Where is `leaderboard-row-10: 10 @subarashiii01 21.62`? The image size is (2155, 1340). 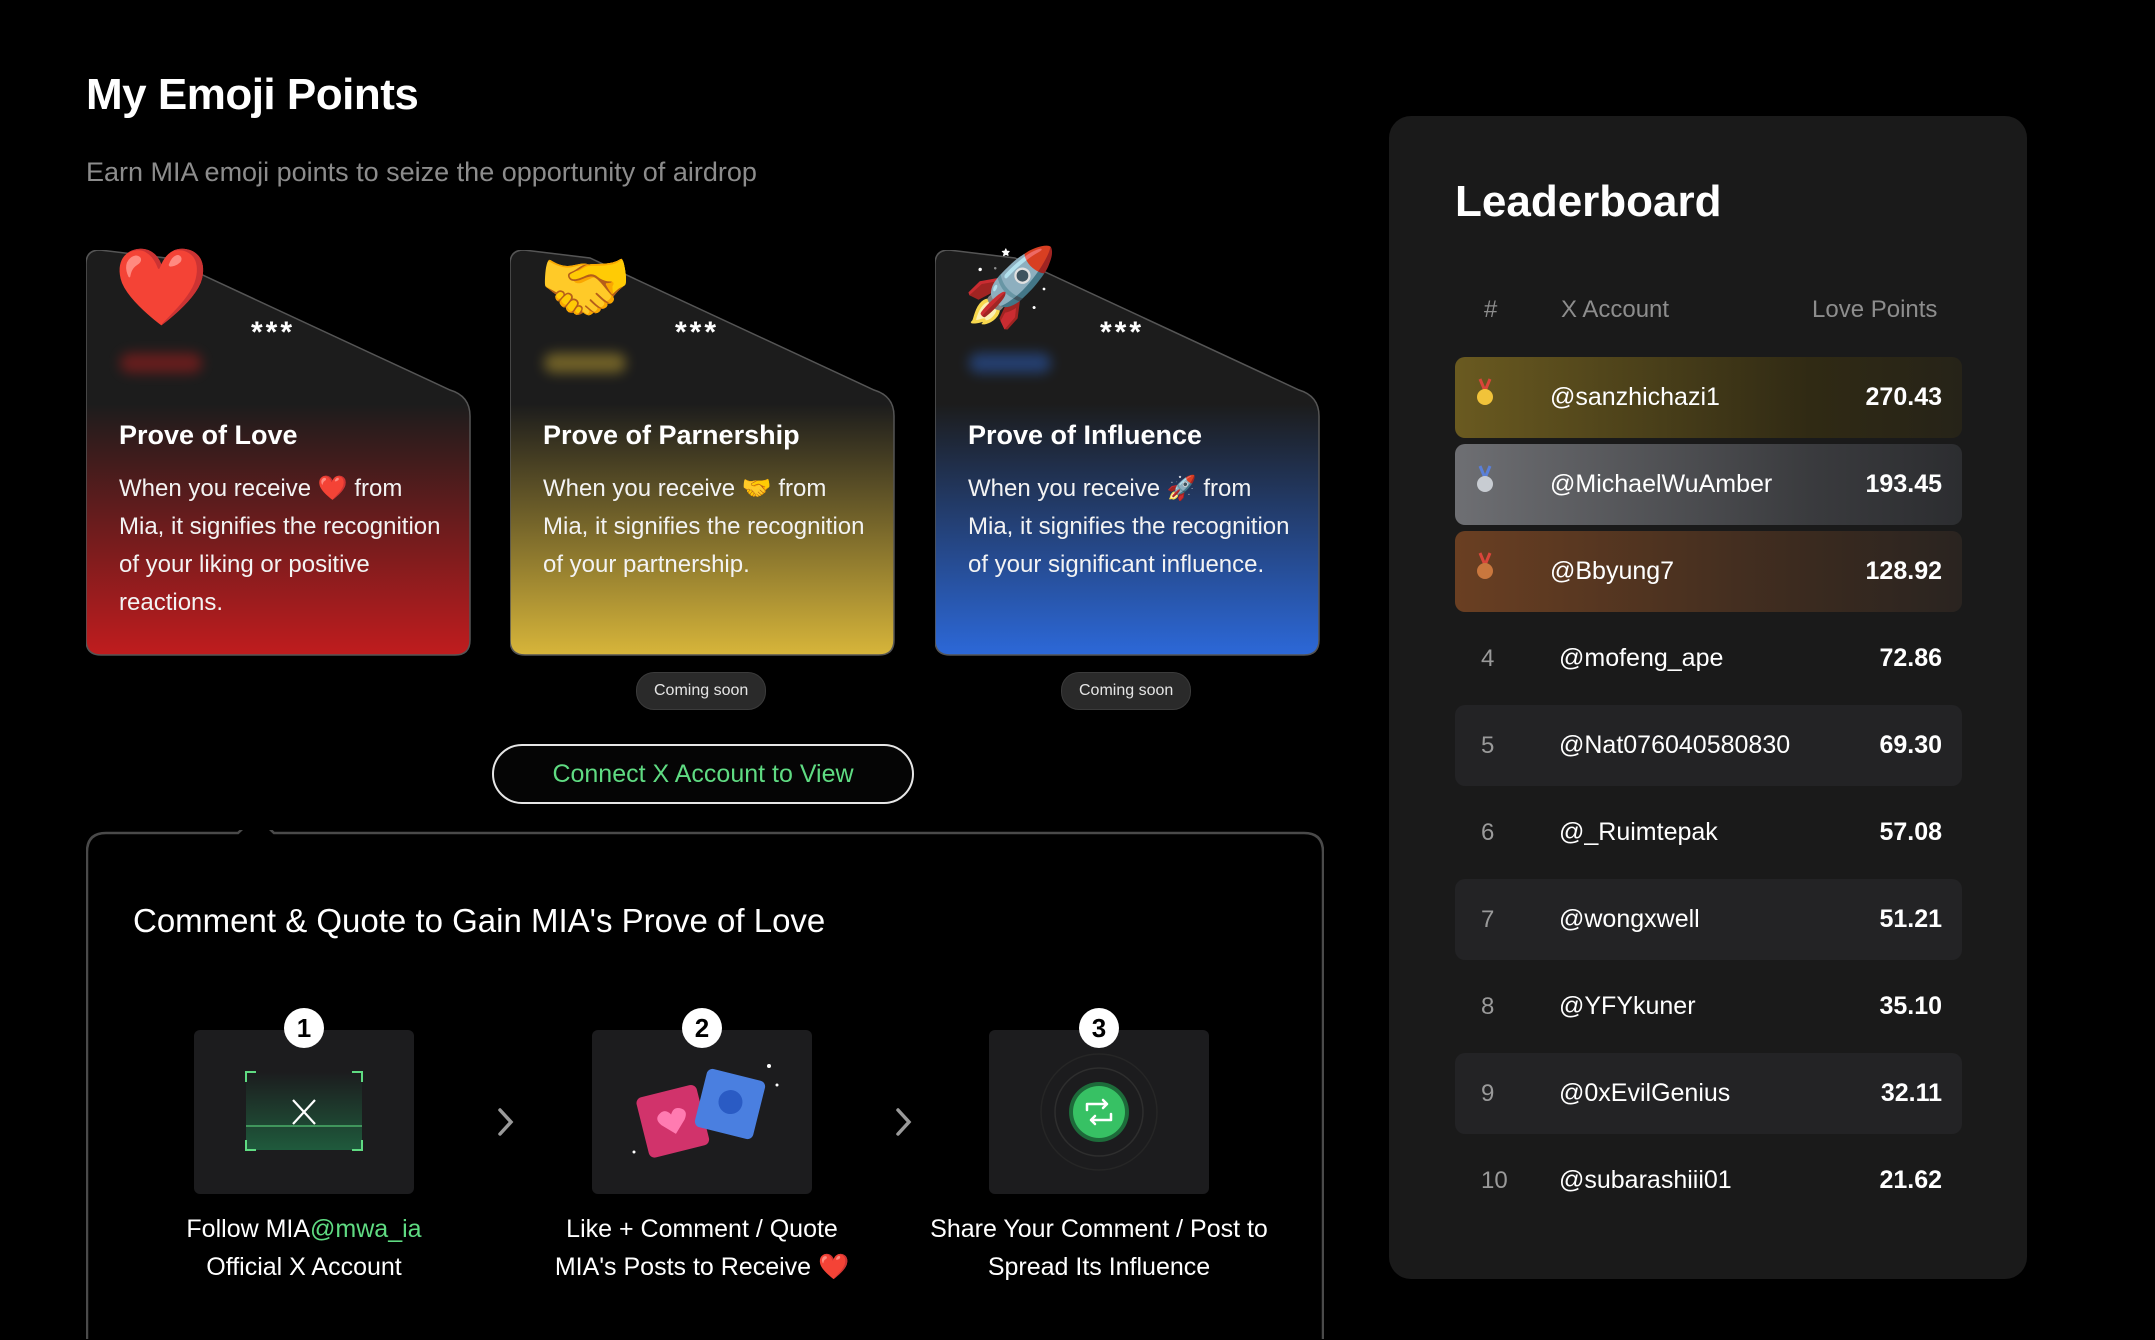 leaderboard-row-10: 10 @subarashiii01 21.62 is located at coordinates (1708, 1180).